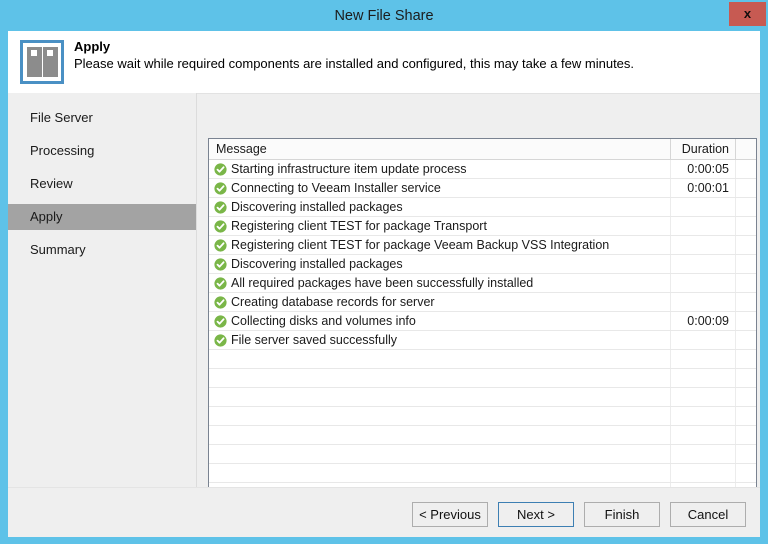  What do you see at coordinates (703, 321) in the screenshot?
I see `duration-cell: 0:00:09` at bounding box center [703, 321].